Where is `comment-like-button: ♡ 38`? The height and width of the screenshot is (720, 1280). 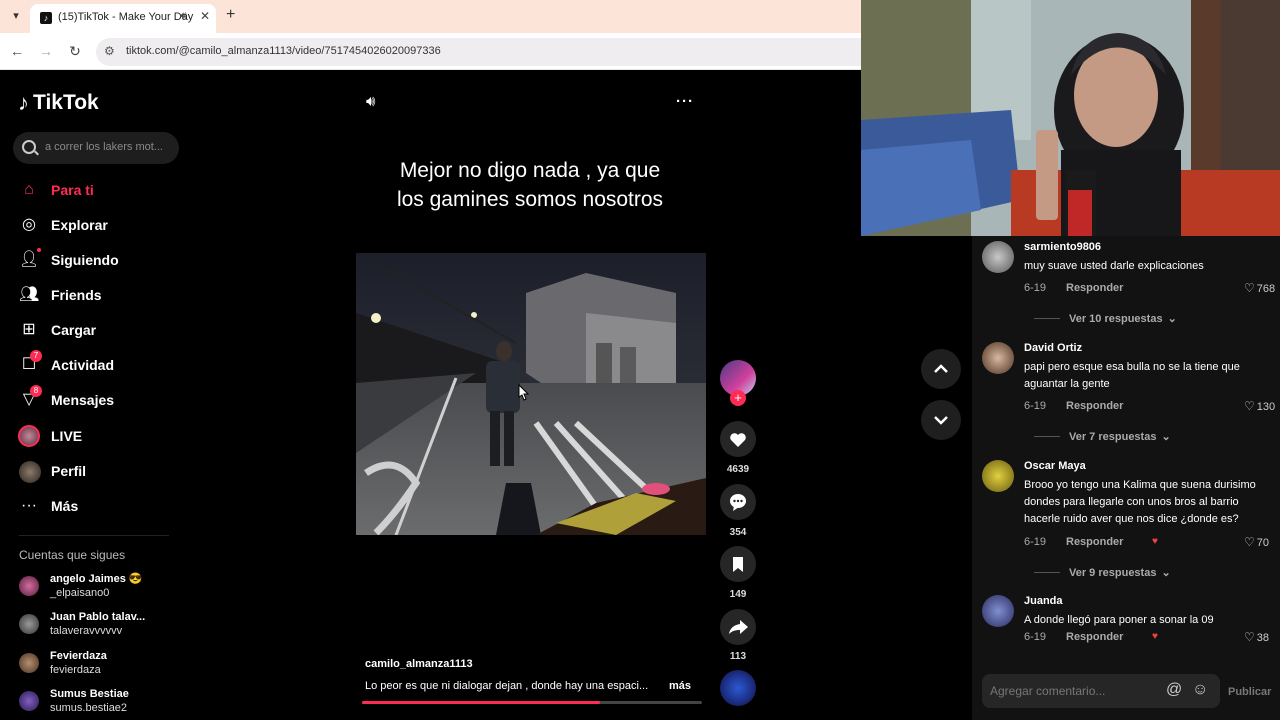
comment-like-button: ♡ 38 is located at coordinates (1256, 637).